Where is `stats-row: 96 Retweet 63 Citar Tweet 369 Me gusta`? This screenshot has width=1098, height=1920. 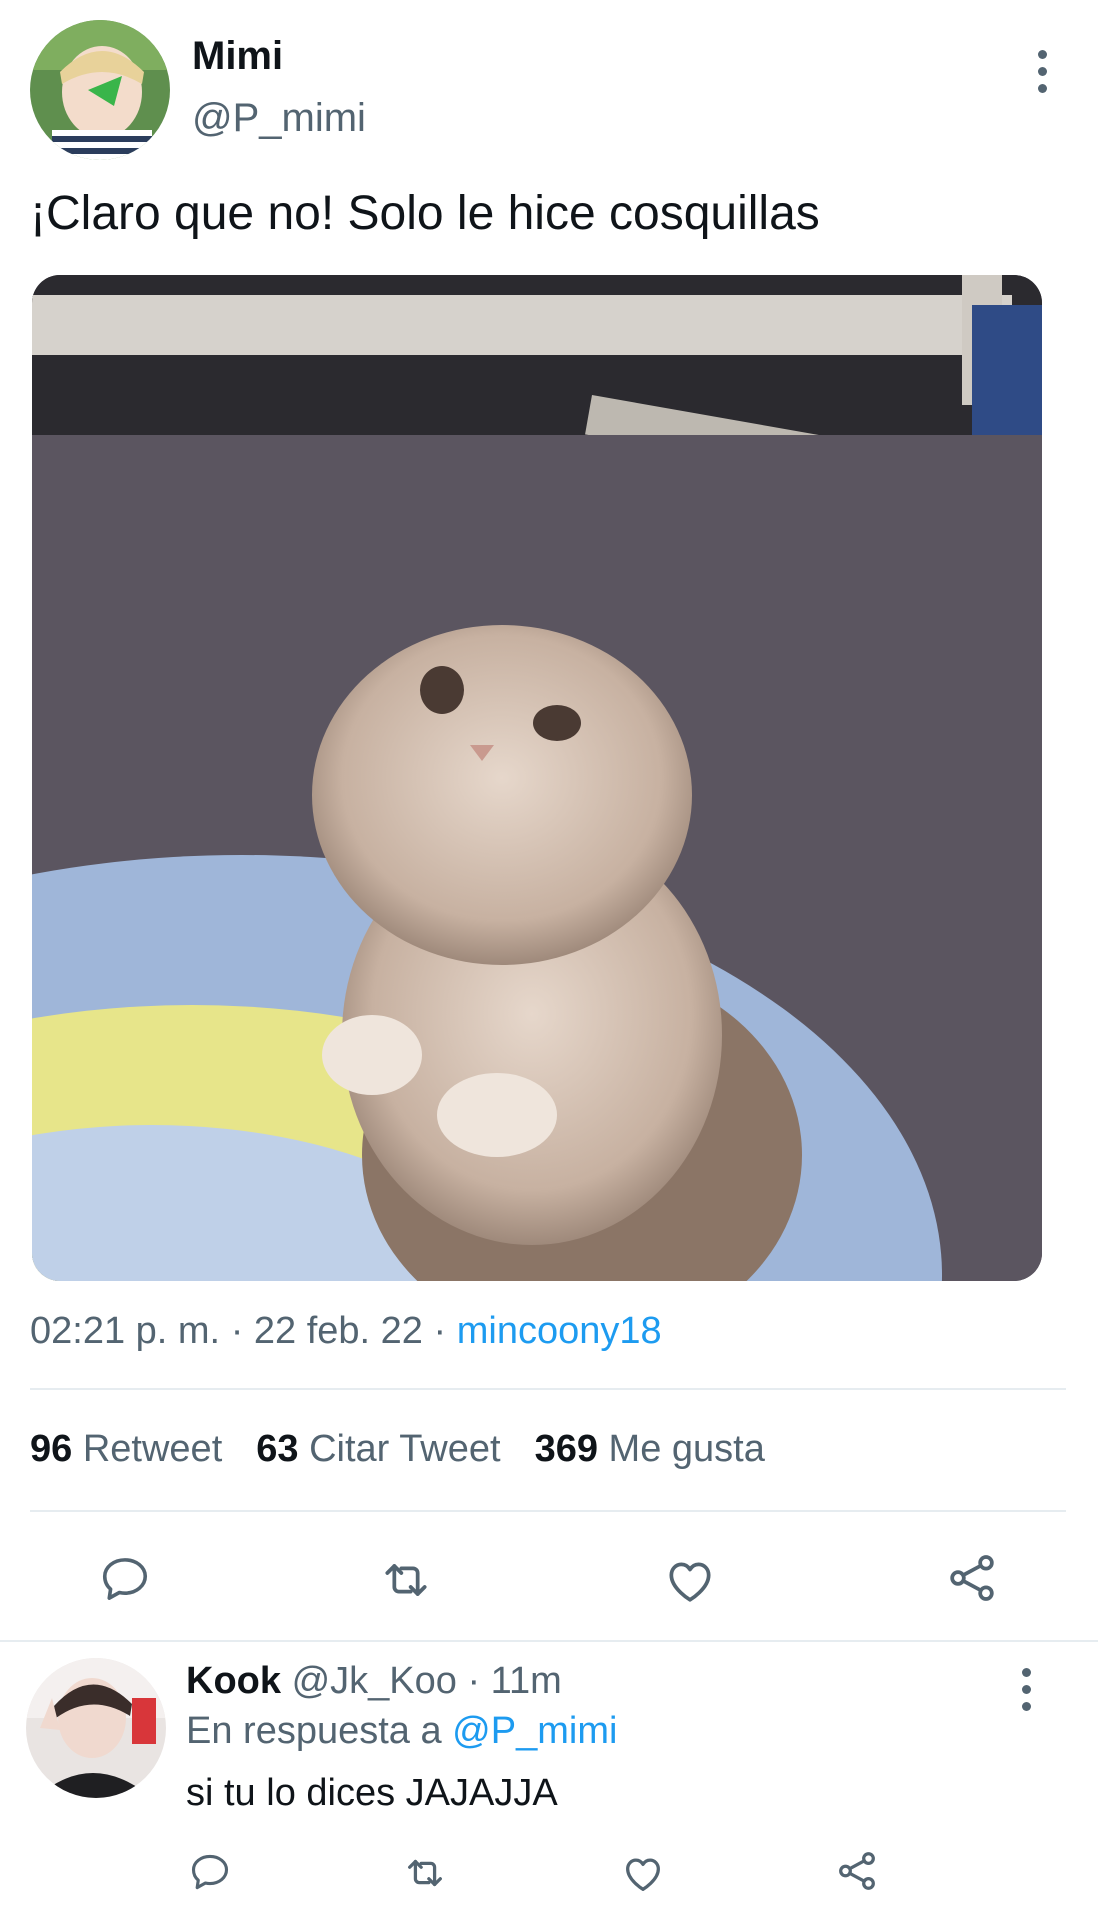 stats-row: 96 Retweet 63 Citar Tweet 369 Me gusta is located at coordinates (397, 1449).